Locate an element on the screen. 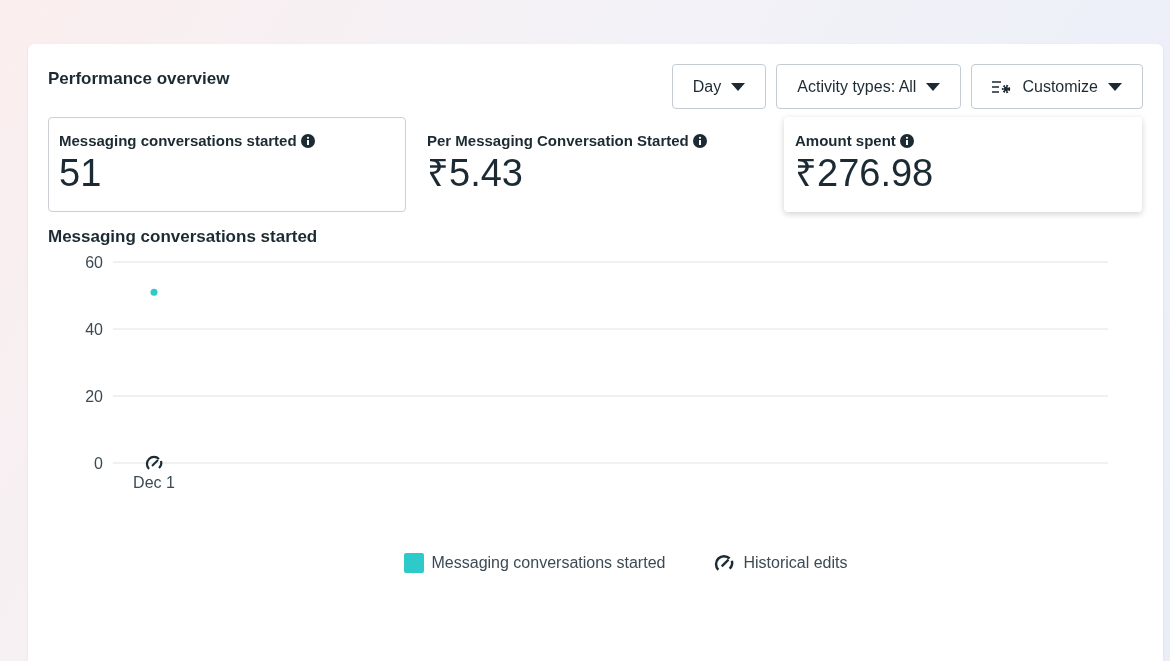  dropdown-button: Day is located at coordinates (719, 86).